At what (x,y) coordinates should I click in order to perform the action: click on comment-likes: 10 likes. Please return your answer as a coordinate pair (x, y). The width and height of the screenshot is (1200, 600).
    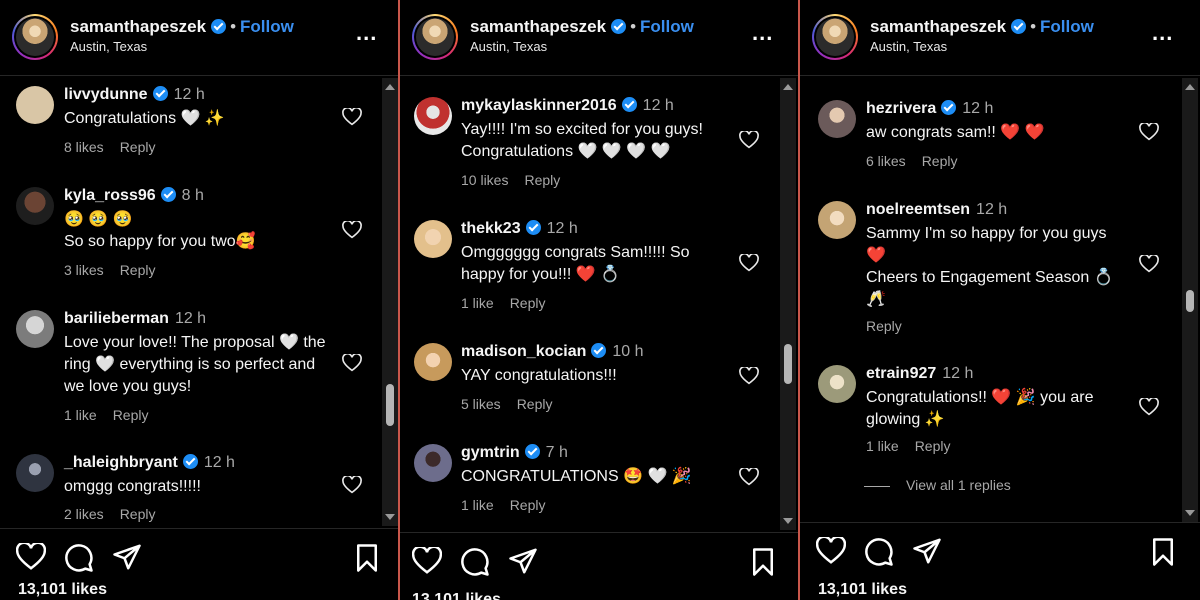
    Looking at the image, I should click on (484, 180).